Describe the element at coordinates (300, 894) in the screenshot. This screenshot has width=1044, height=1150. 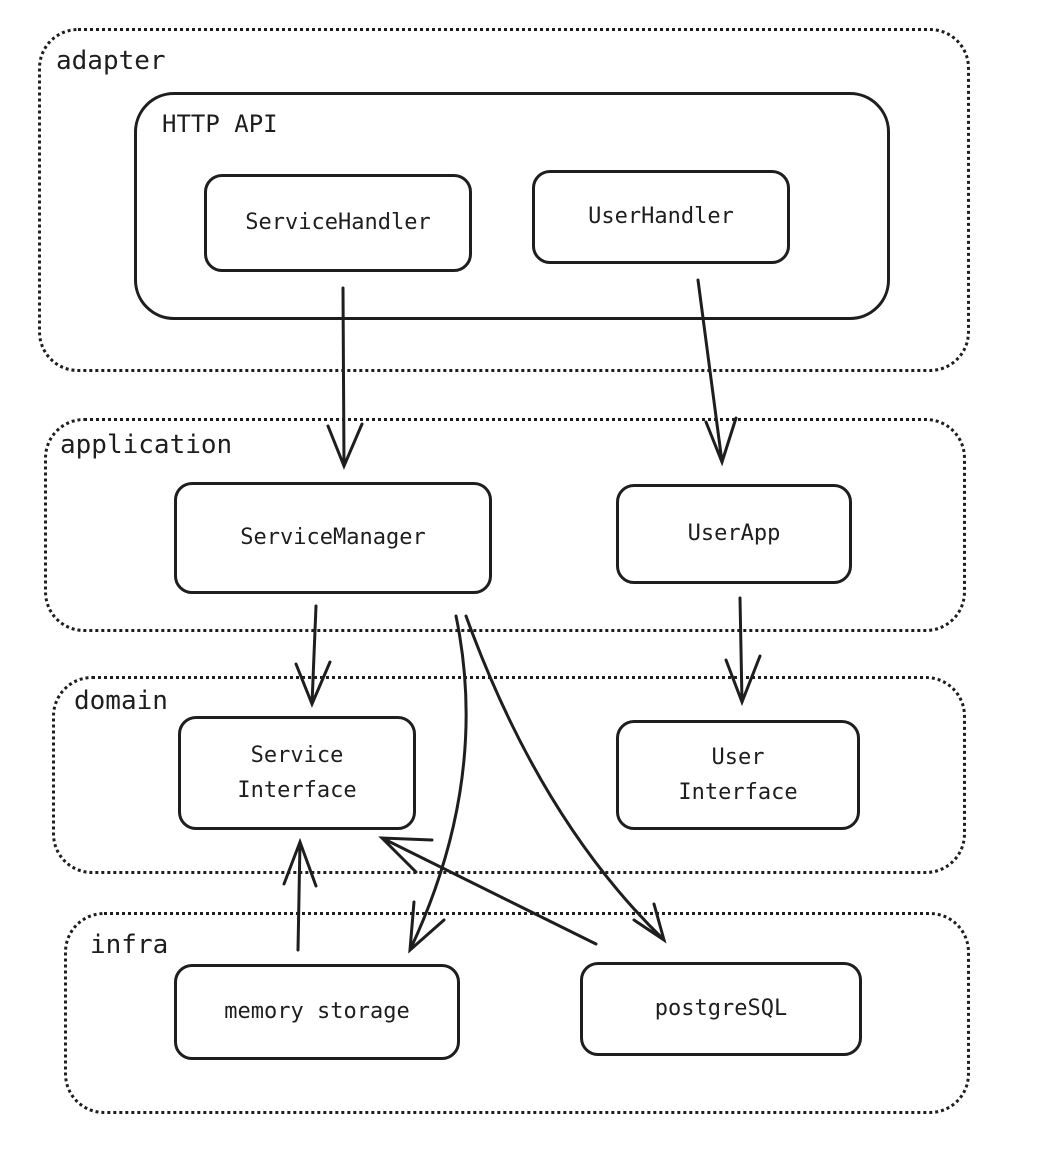
I see `arrow-memorystorage-serviceinterface` at that location.